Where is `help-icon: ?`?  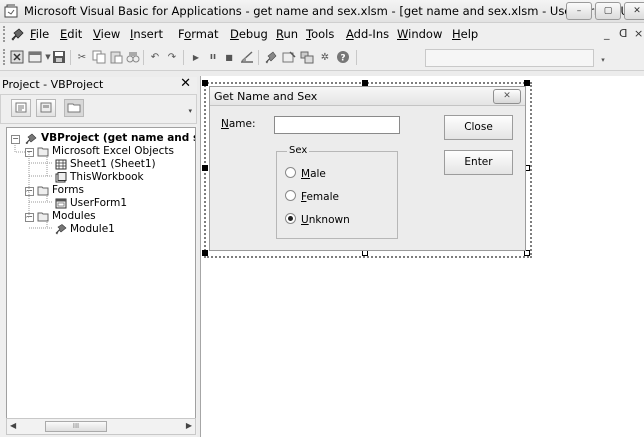 help-icon: ? is located at coordinates (343, 57).